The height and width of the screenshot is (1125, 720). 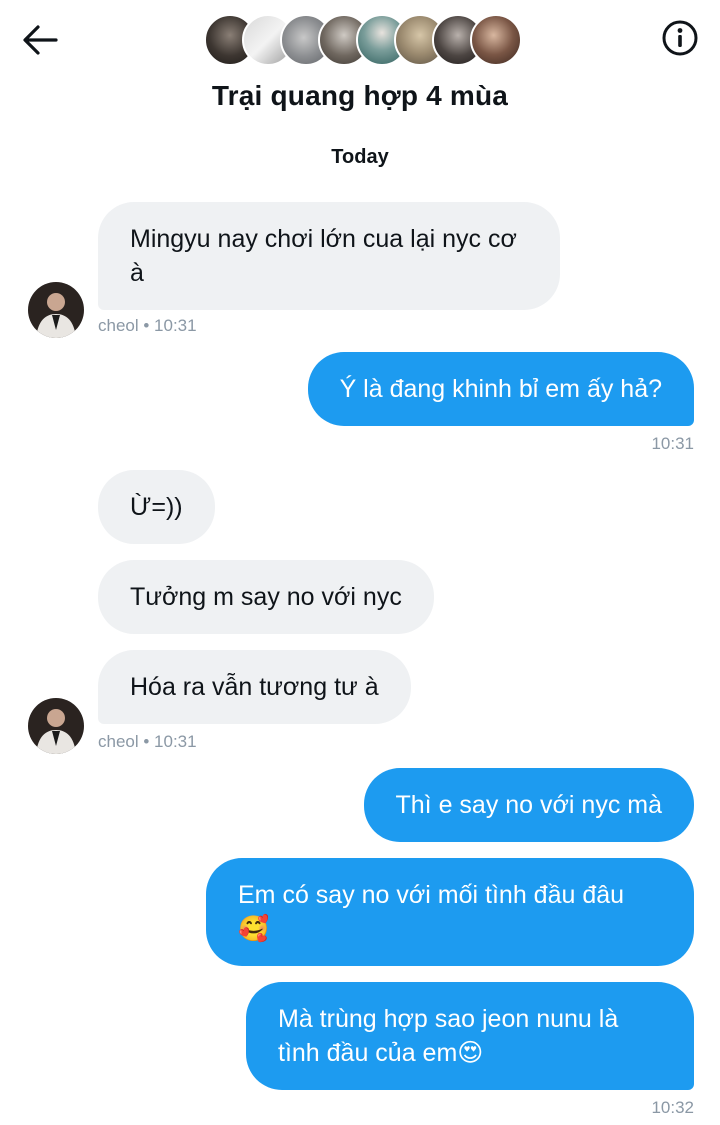 I want to click on message-text: Hóa ra vẫn tương tư à, so click(x=254, y=687).